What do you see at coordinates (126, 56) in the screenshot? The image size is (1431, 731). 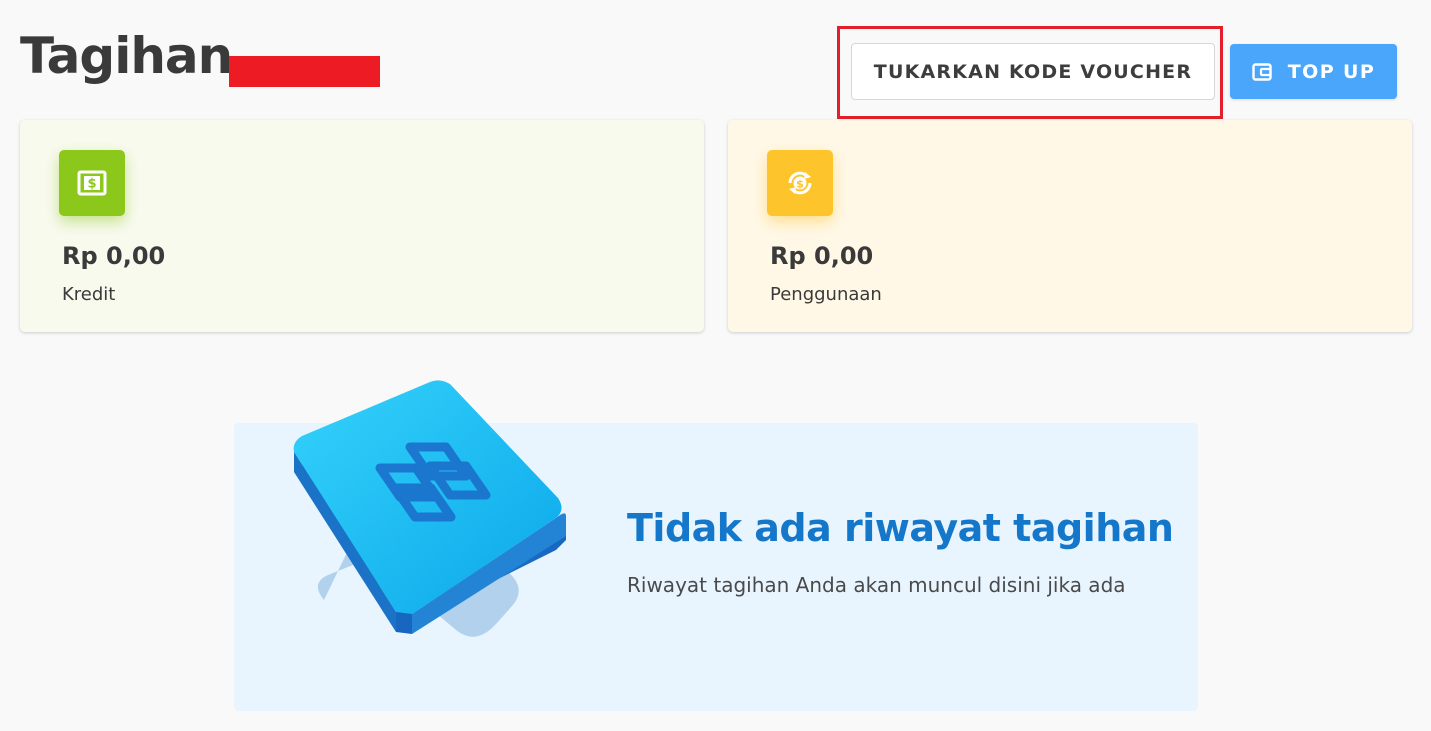 I see `page-title: Tagihan` at bounding box center [126, 56].